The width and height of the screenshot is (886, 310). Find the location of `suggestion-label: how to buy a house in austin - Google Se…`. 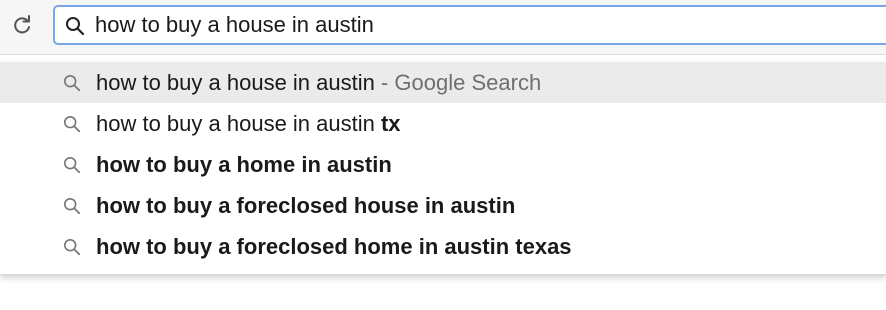

suggestion-label: how to buy a house in austin - Google Se… is located at coordinates (318, 83).